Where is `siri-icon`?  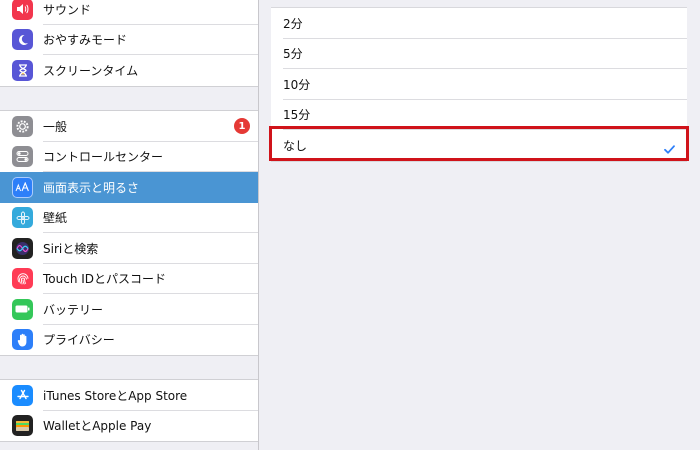
siri-icon is located at coordinates (22, 248).